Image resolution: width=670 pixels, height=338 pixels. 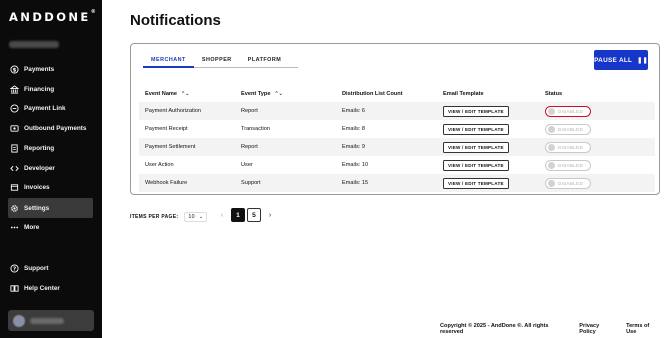 What do you see at coordinates (291, 94) in the screenshot?
I see `column-header-event-type: Event Type ⌃⌄` at bounding box center [291, 94].